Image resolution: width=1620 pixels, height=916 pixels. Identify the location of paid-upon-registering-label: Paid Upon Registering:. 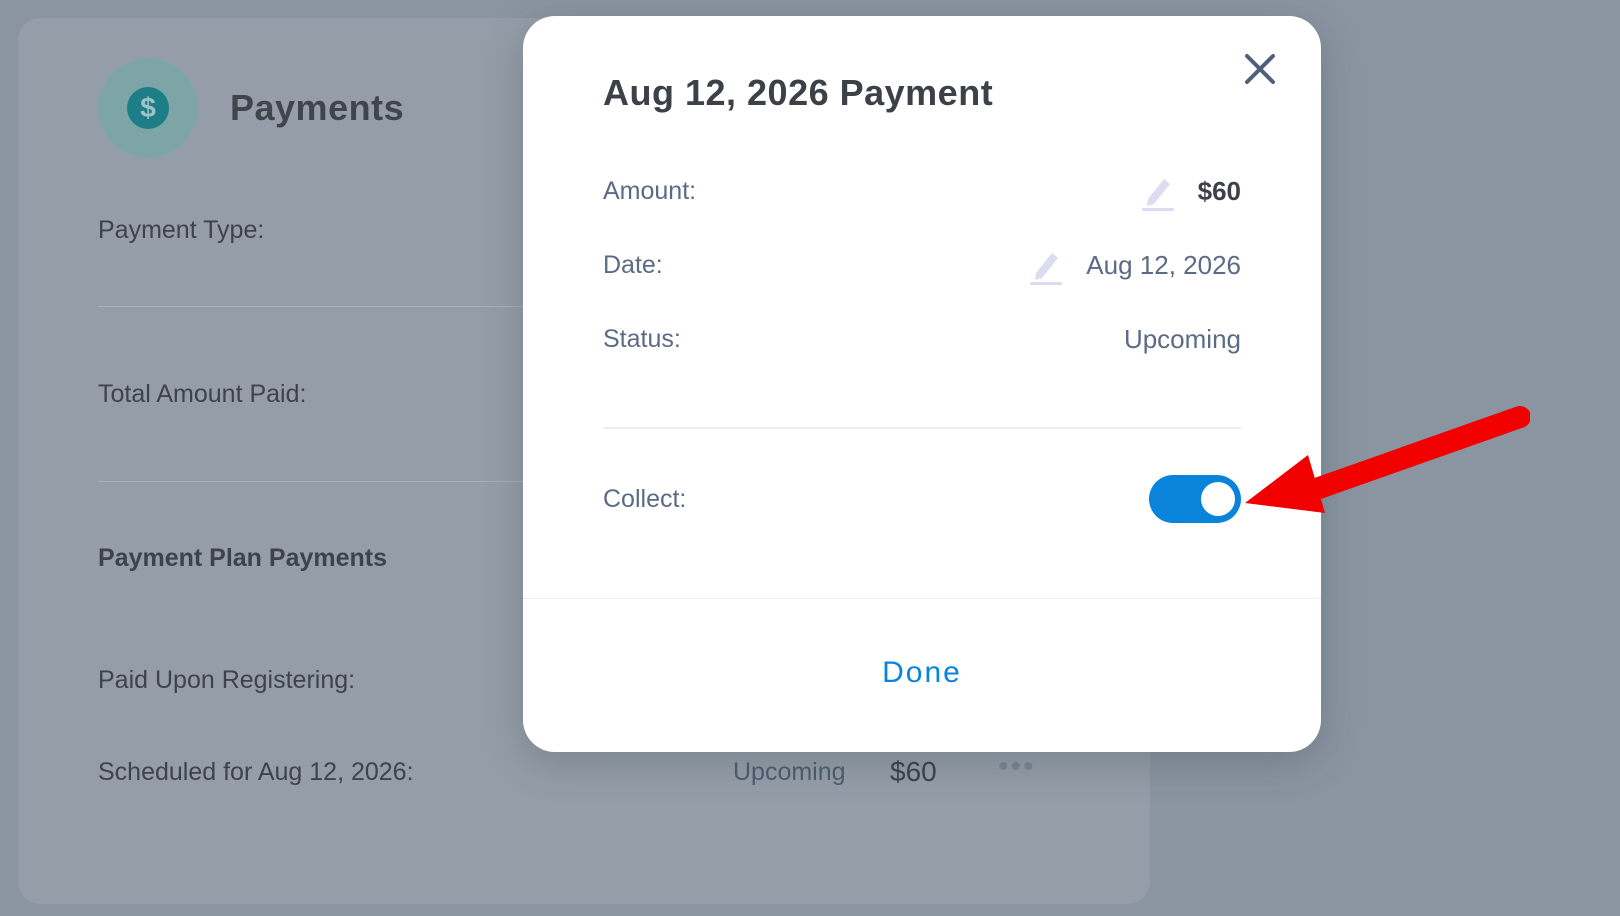
(227, 680).